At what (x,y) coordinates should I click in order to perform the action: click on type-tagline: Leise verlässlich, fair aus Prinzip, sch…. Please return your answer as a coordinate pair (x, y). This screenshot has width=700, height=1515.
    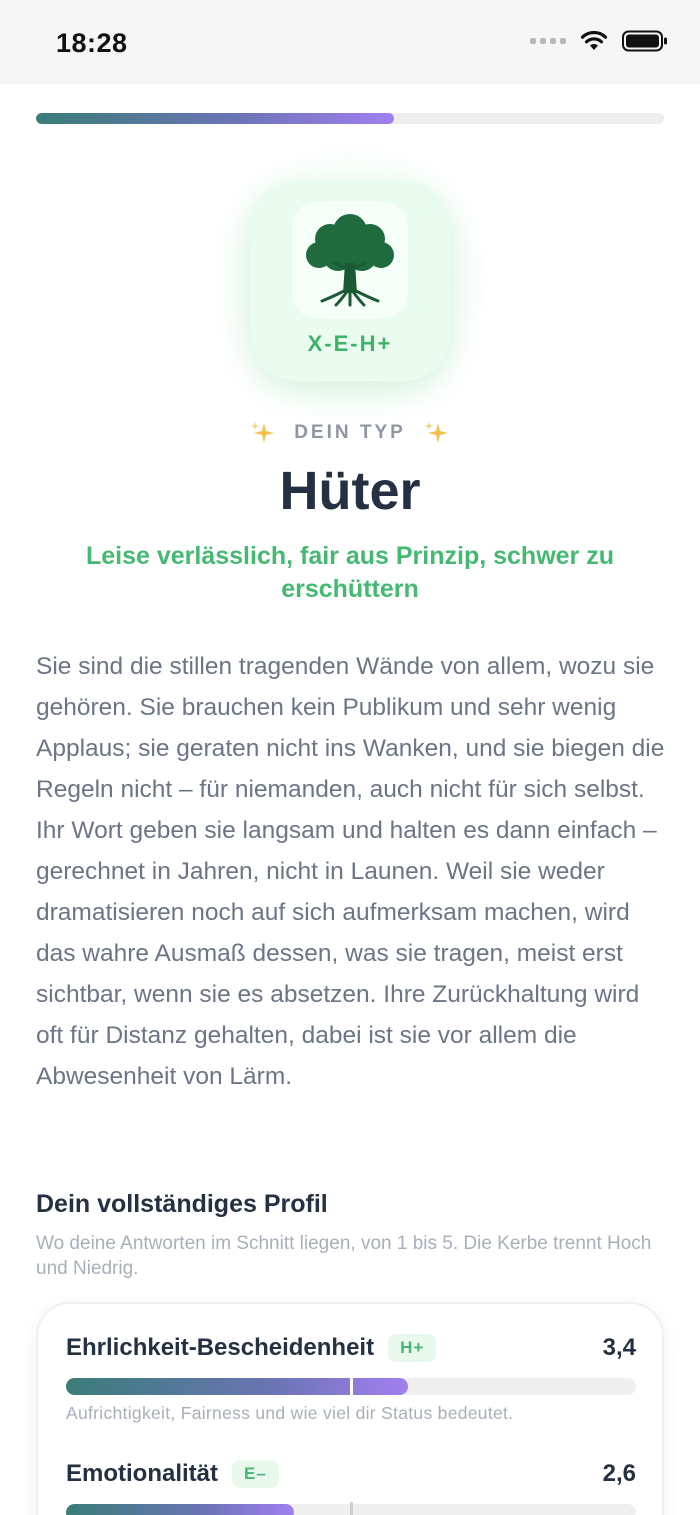
    Looking at the image, I should click on (349, 572).